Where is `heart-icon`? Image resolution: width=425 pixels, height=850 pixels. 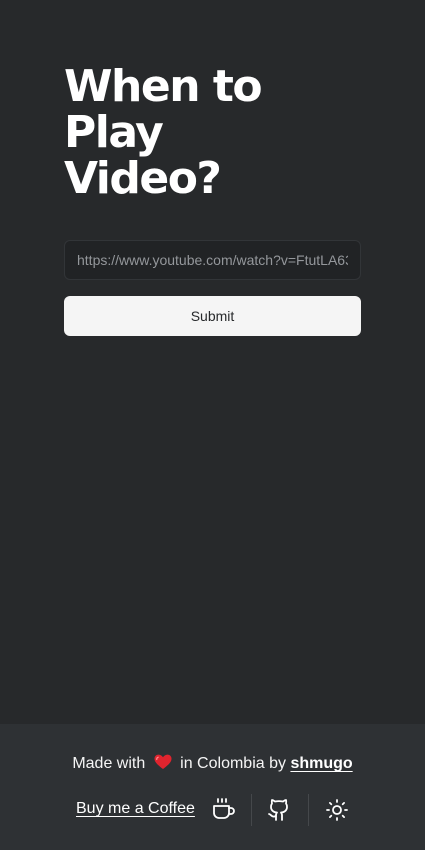 heart-icon is located at coordinates (163, 765).